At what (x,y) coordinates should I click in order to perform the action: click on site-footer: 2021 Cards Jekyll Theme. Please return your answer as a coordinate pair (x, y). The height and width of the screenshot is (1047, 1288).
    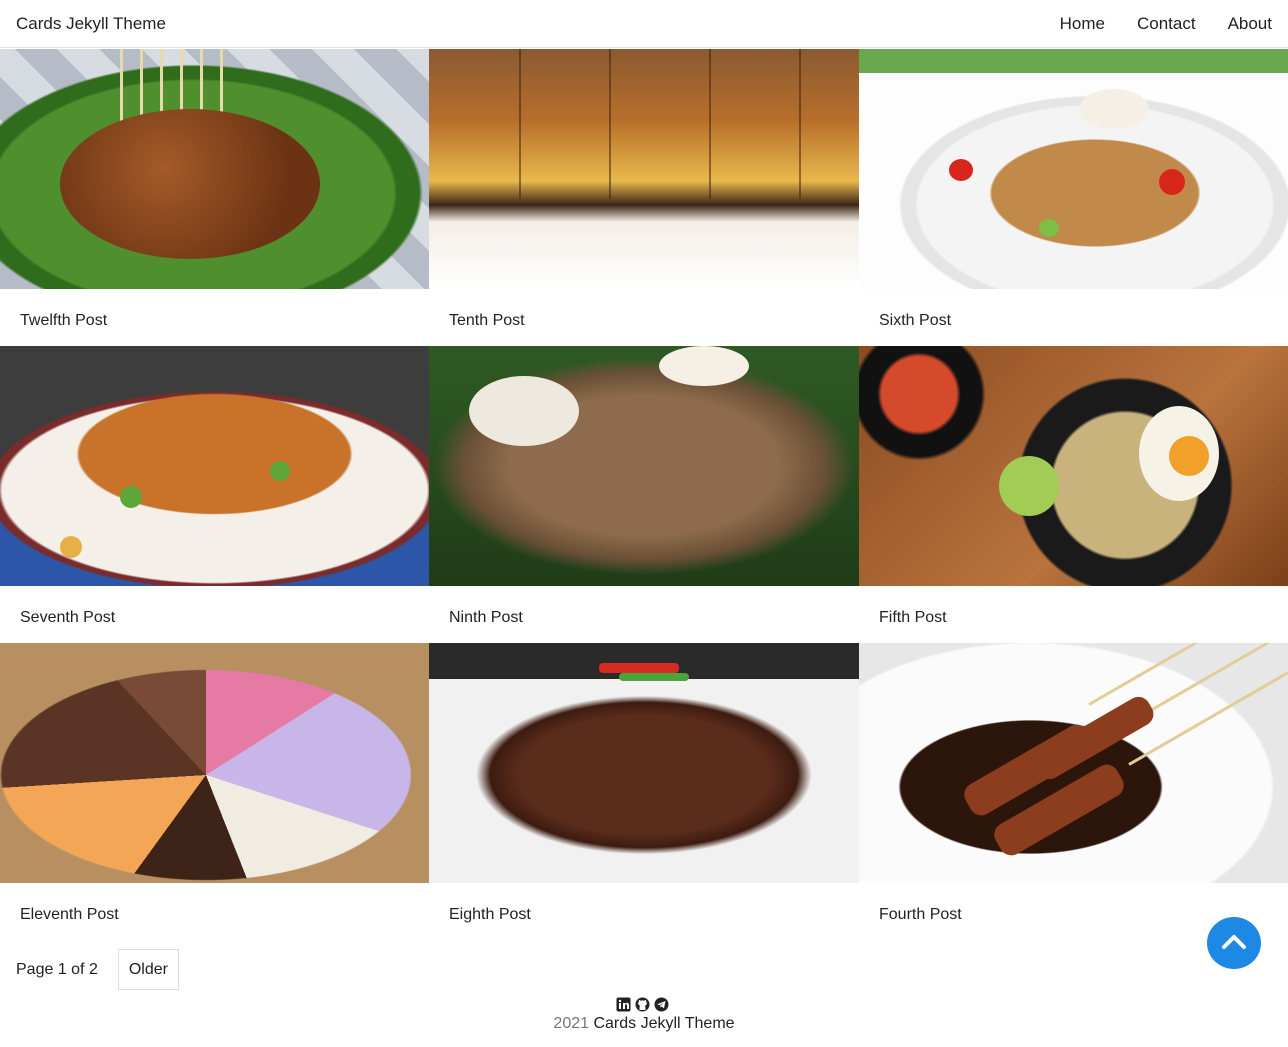
    Looking at the image, I should click on (644, 1024).